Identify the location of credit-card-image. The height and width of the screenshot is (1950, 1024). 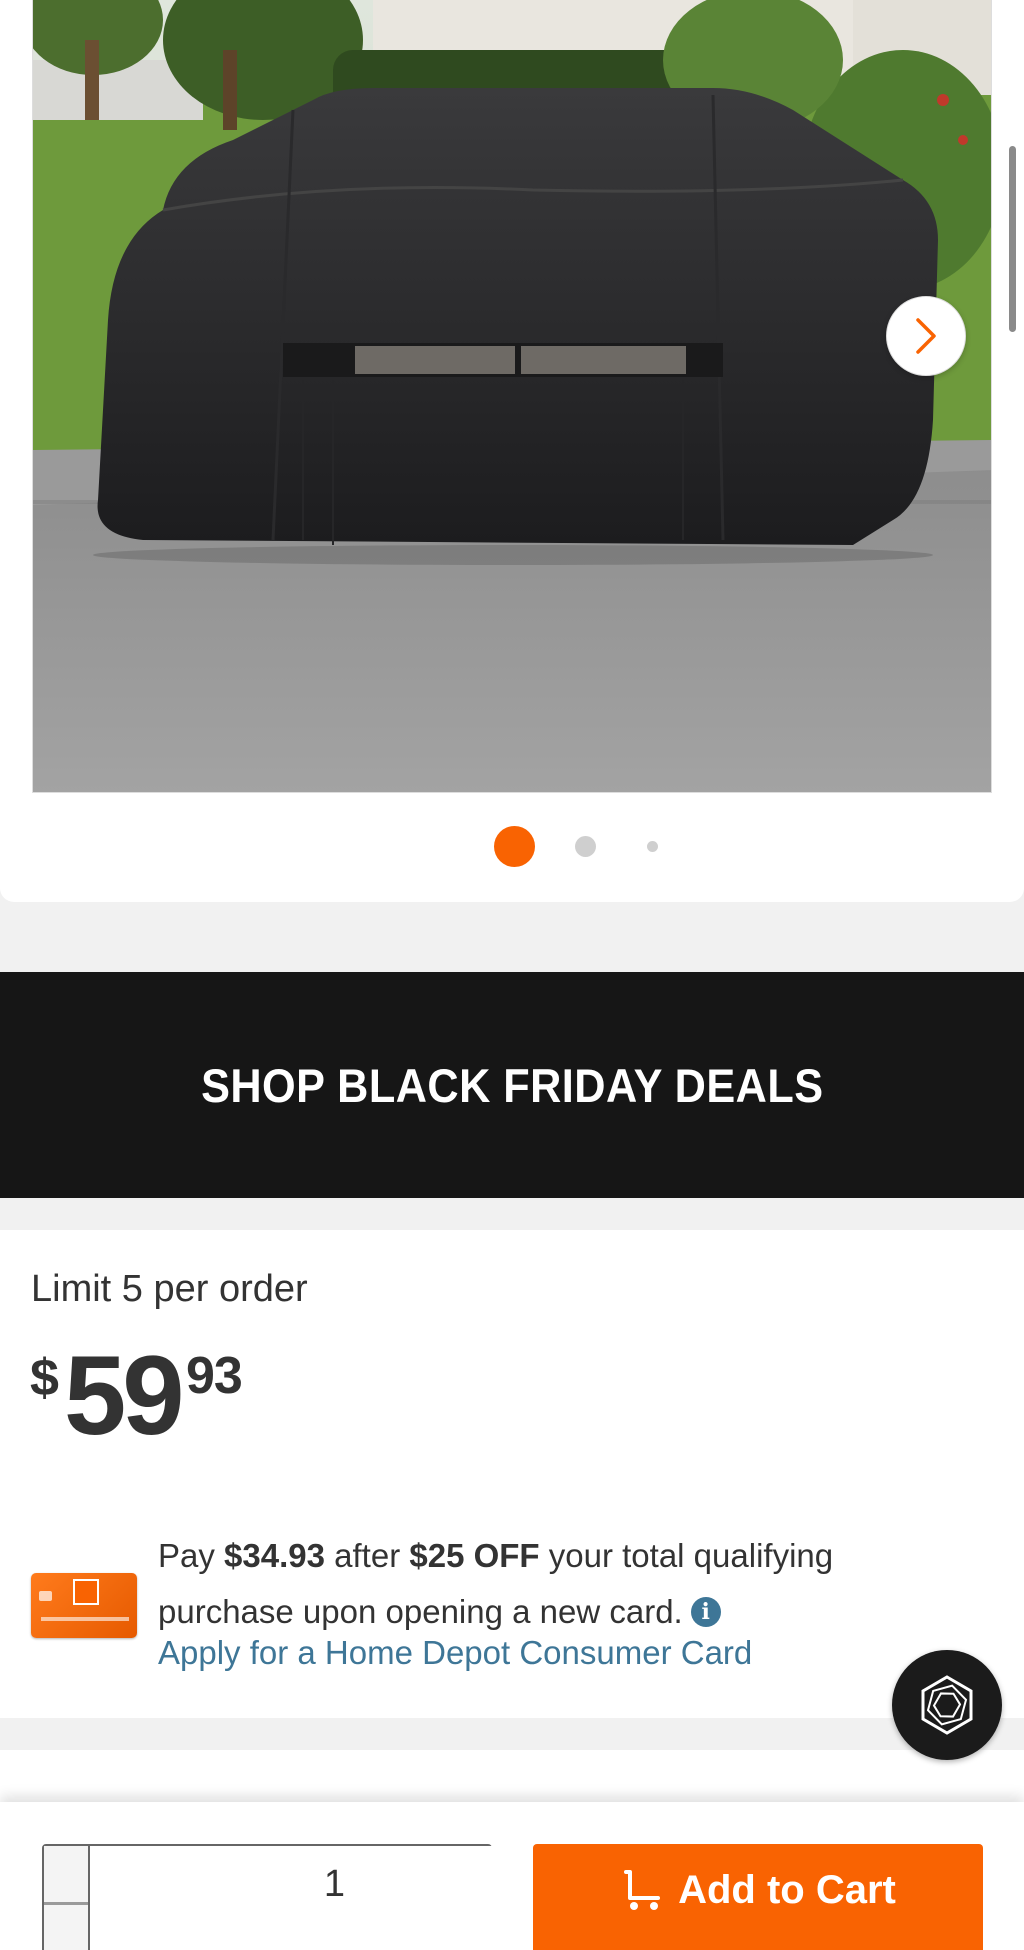
(84, 1605).